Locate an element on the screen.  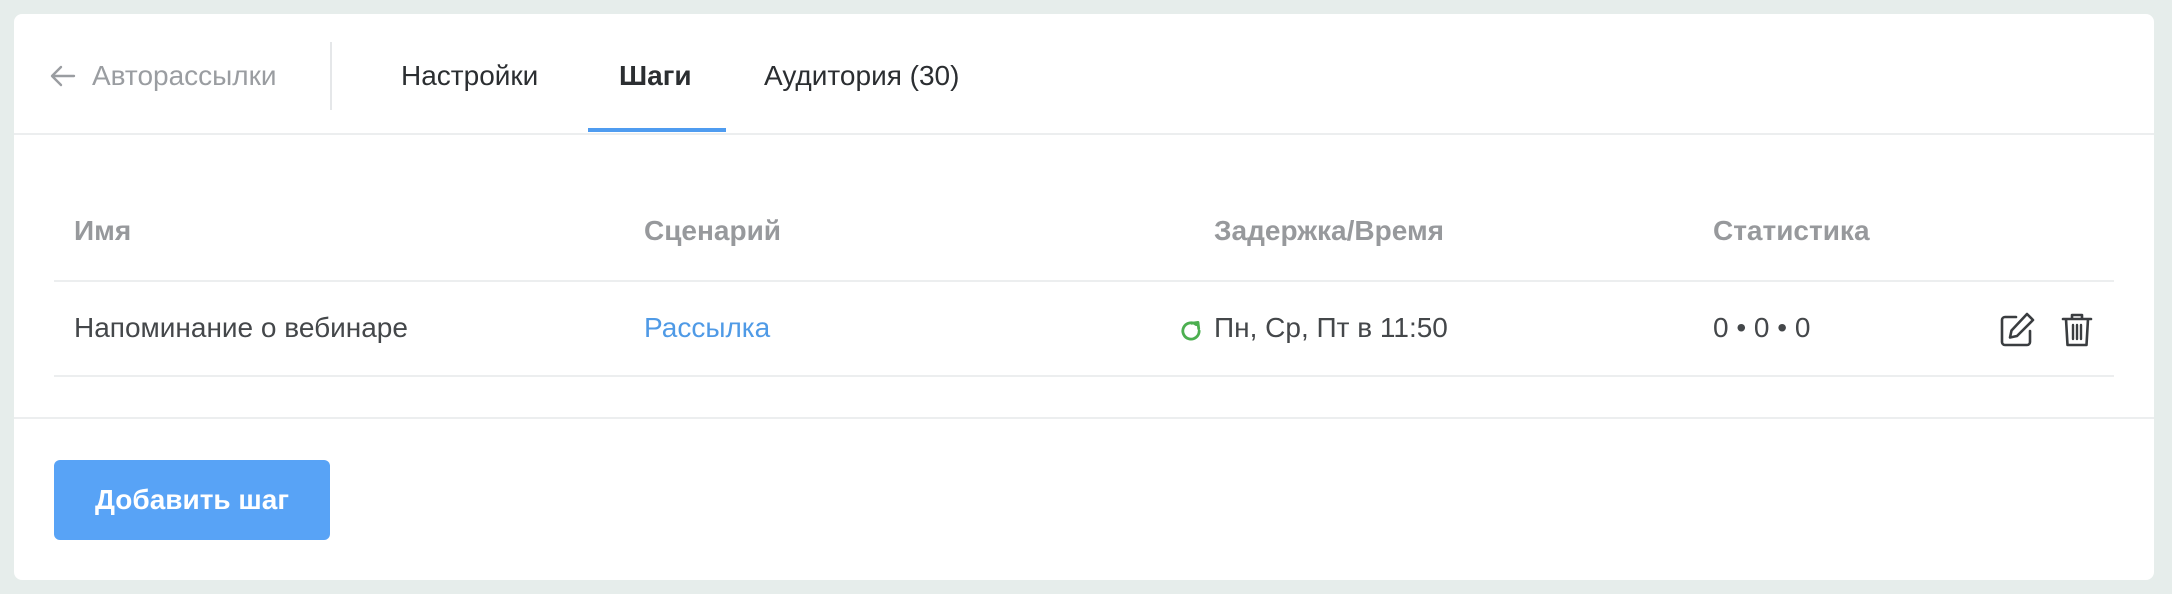
repeat-icon is located at coordinates (1191, 330).